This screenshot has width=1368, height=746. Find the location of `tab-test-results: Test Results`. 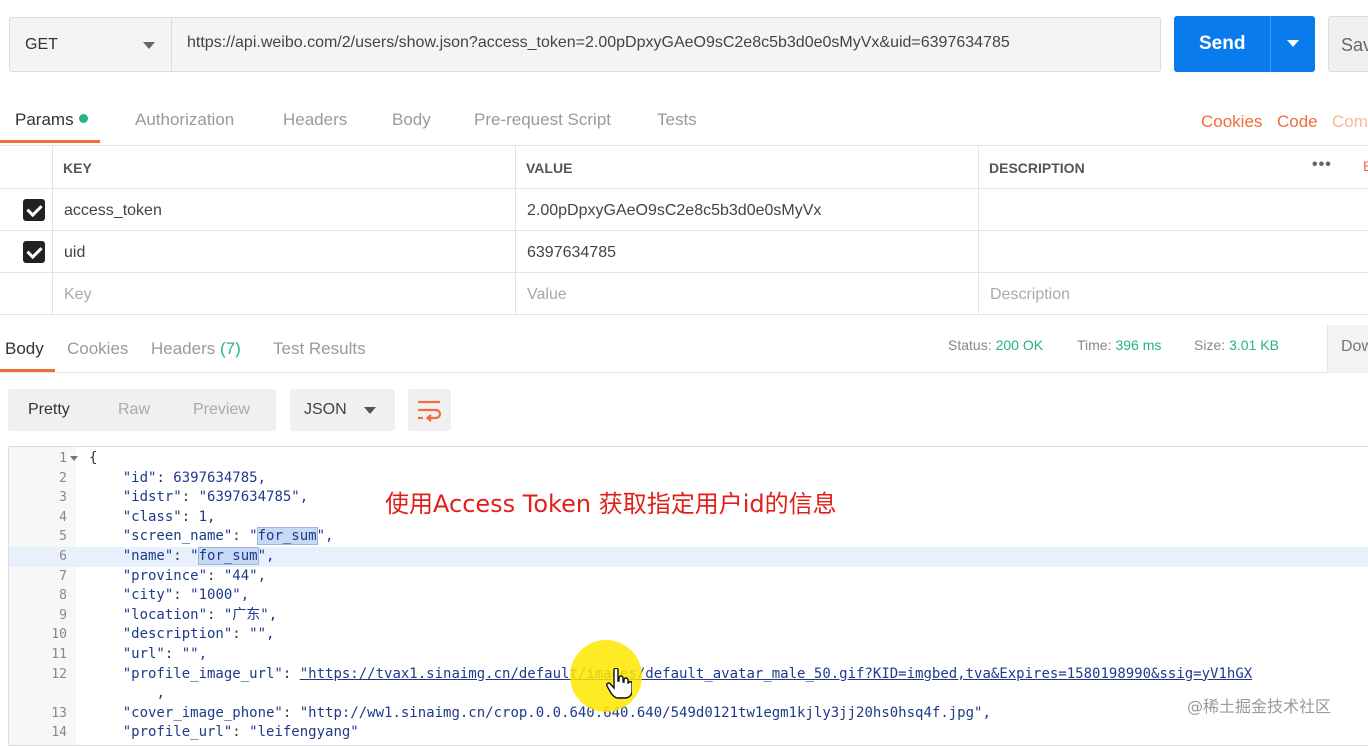

tab-test-results: Test Results is located at coordinates (319, 349).